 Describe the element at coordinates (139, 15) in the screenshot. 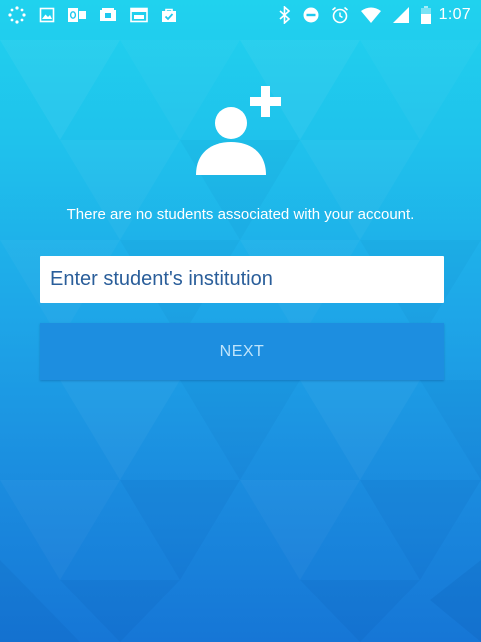

I see `calendar-icon` at that location.